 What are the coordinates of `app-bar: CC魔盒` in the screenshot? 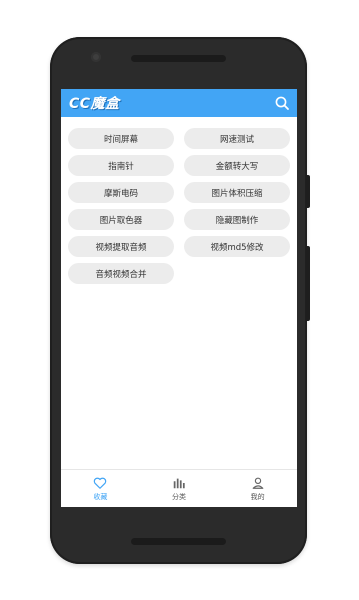 It's located at (179, 103).